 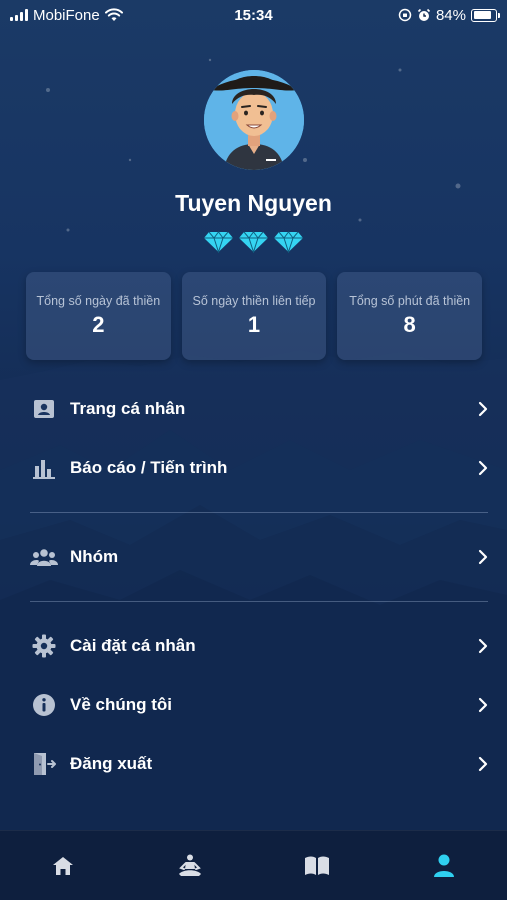 I want to click on stat-label: Số ngày thiền liên tiếp, so click(x=254, y=300).